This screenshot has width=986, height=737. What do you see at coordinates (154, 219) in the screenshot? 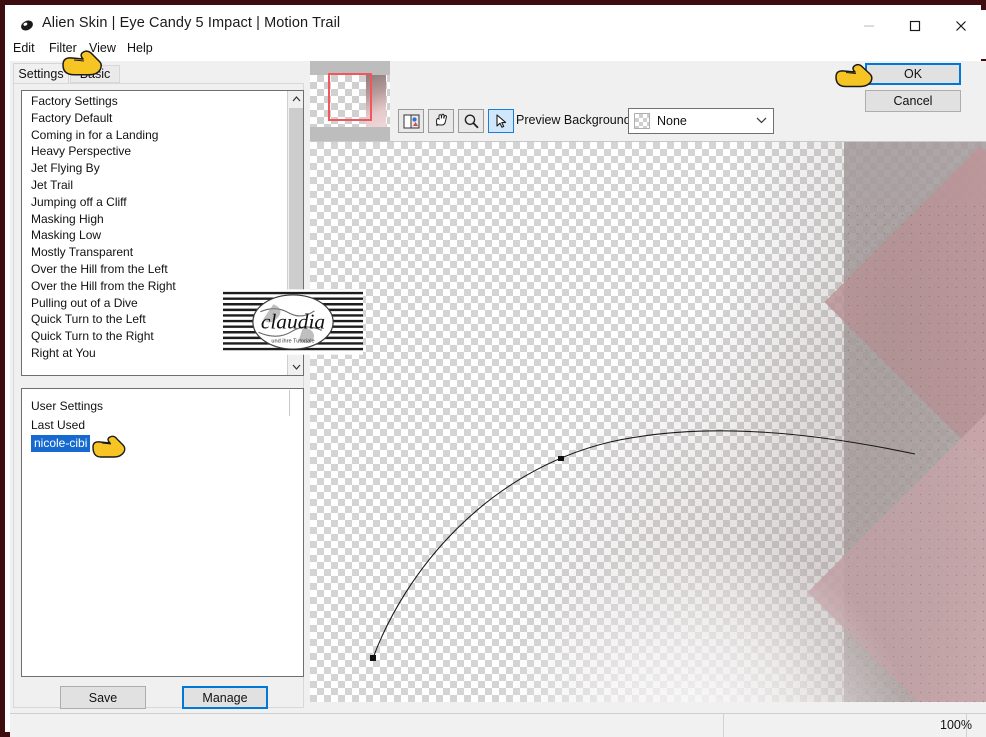
I see `list-item: Masking High` at bounding box center [154, 219].